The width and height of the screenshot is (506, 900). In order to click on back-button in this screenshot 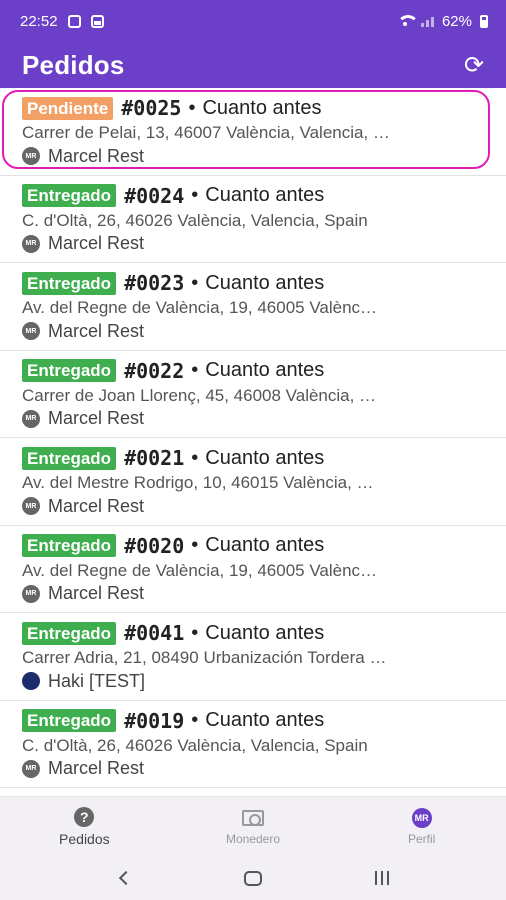, I will do `click(124, 878)`.